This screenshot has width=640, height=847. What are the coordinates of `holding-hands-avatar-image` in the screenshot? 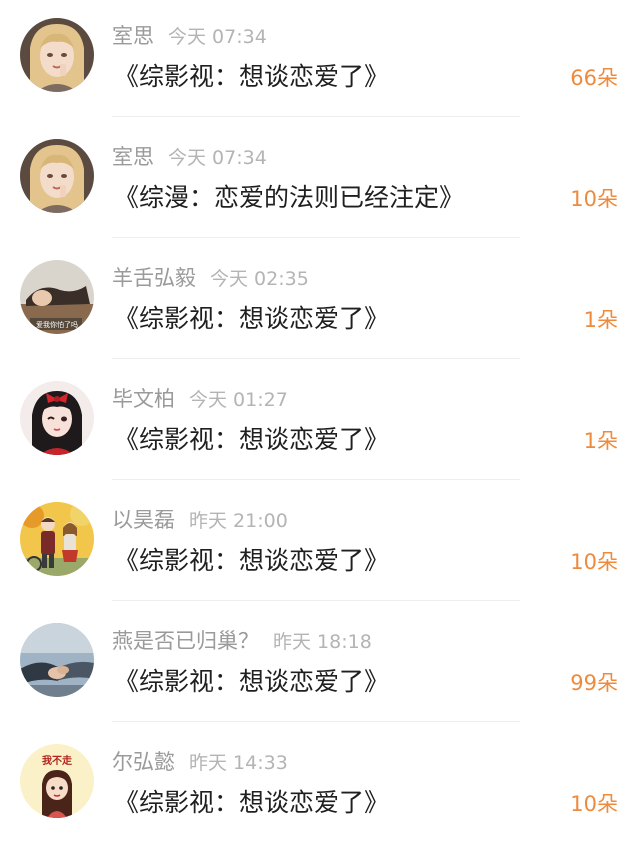 It's located at (57, 660).